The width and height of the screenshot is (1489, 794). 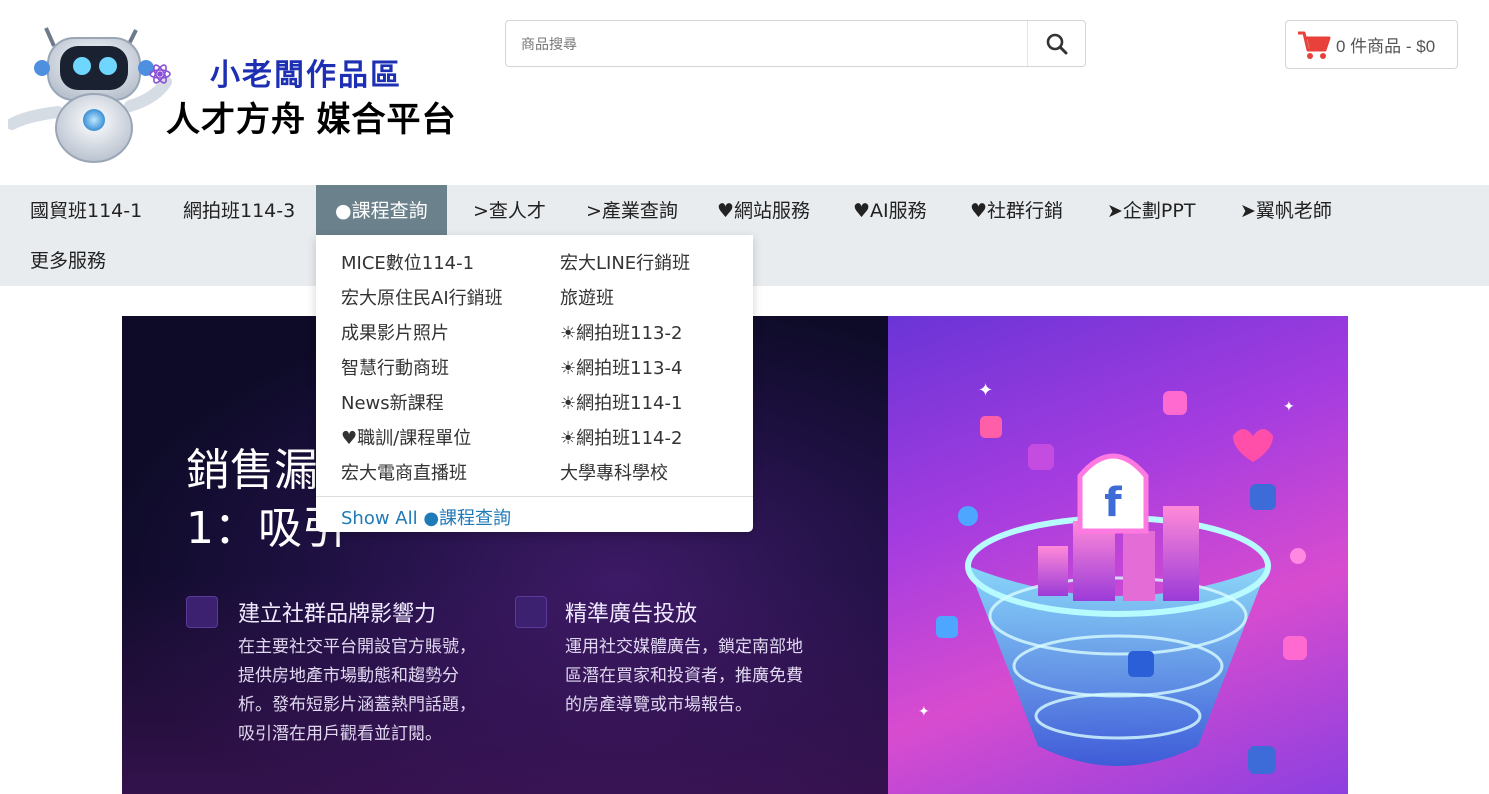 What do you see at coordinates (684, 647) in the screenshot?
I see `feature-2-desc-line: 運用社交媒體廣告，鎖定南部地` at bounding box center [684, 647].